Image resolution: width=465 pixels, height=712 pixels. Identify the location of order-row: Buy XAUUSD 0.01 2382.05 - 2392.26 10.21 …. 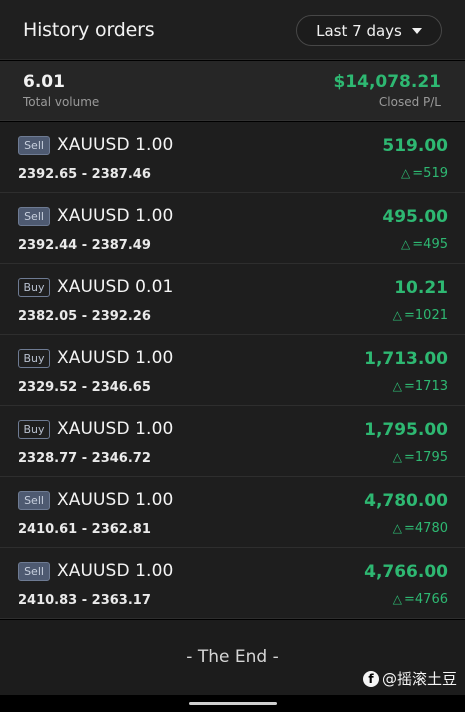
(232, 299).